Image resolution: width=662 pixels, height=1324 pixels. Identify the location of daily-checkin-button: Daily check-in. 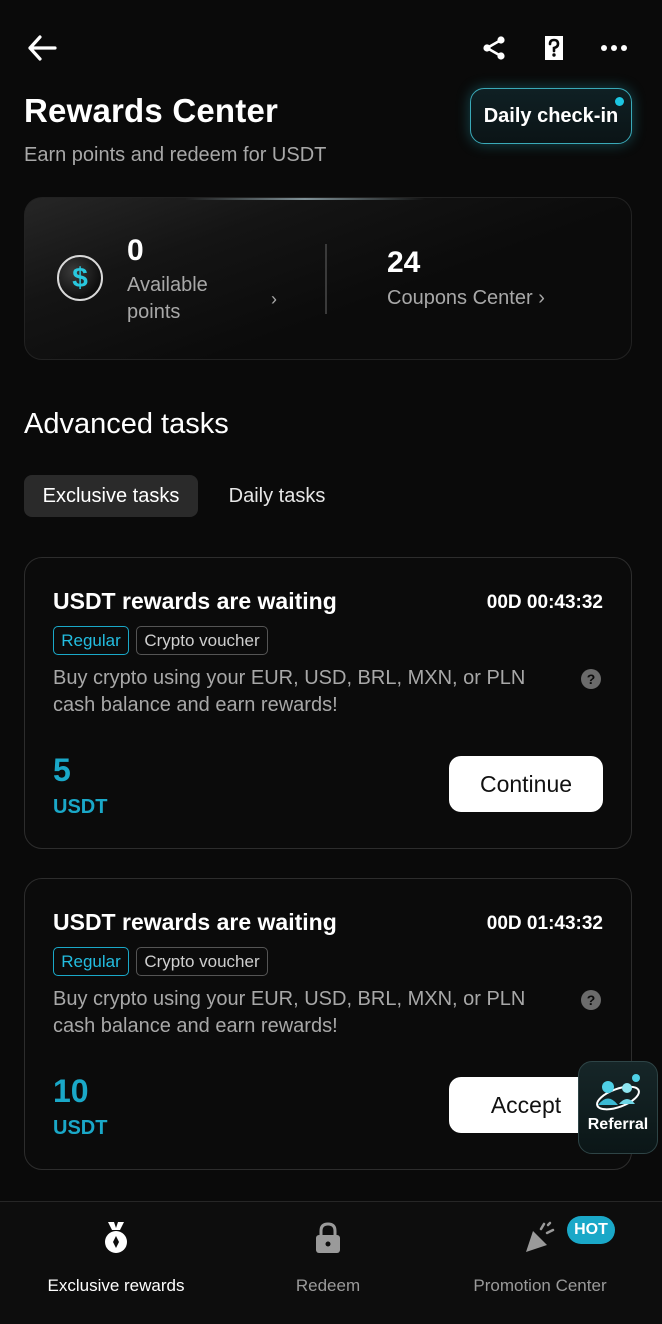
(551, 116).